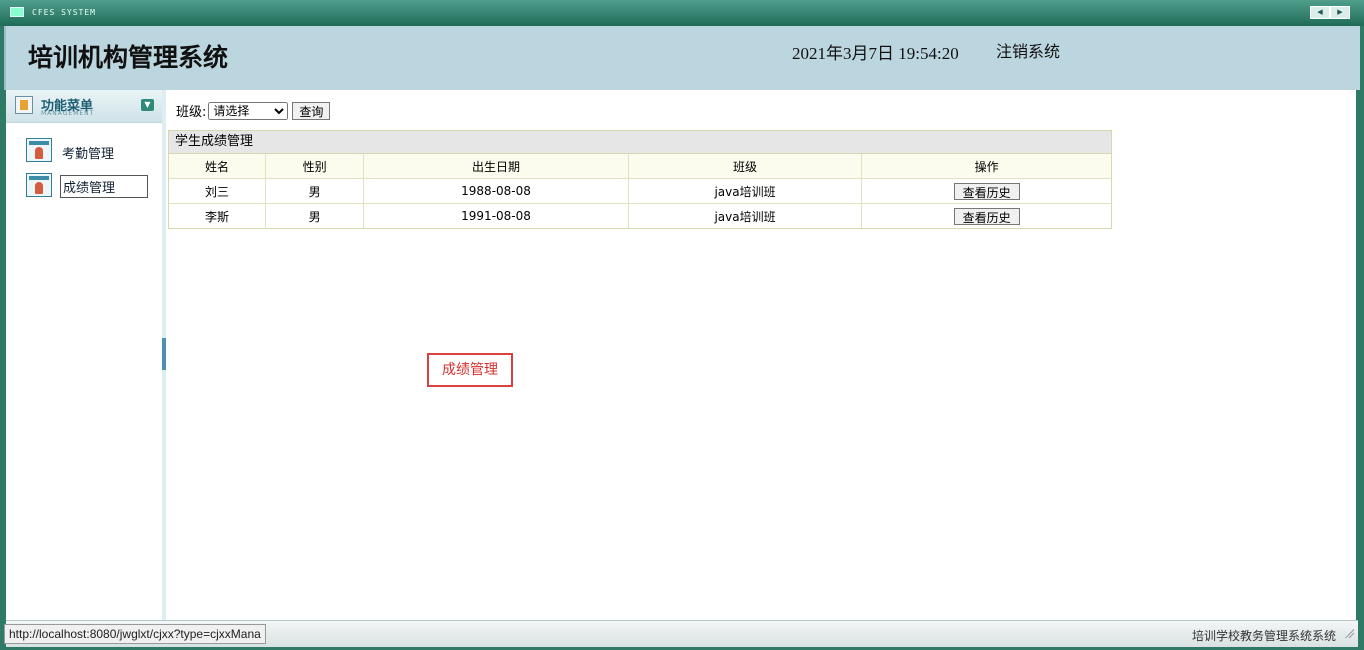 The width and height of the screenshot is (1364, 650). I want to click on menu-header: 功能菜单 MANAGEMENT ▼, so click(84, 106).